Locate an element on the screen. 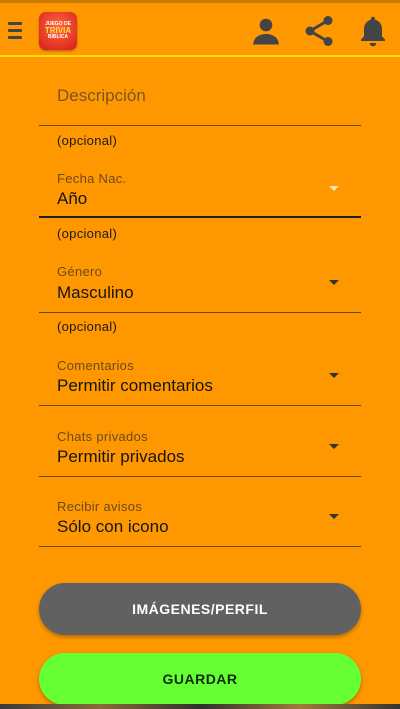  save-button: GUARDAR is located at coordinates (200, 679).